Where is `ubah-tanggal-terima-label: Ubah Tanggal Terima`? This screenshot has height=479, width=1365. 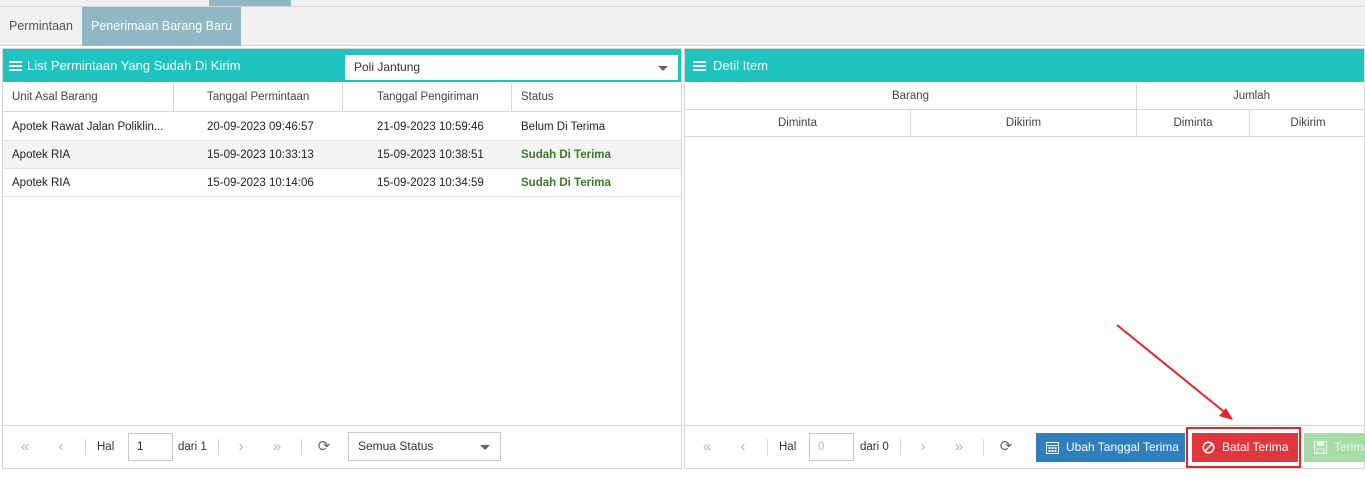 ubah-tanggal-terima-label: Ubah Tanggal Terima is located at coordinates (1122, 447).